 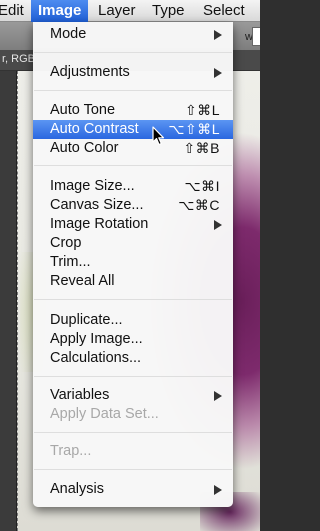 I want to click on menu-item-auto-tone: Auto Tone ⇧⌘L, so click(x=133, y=110).